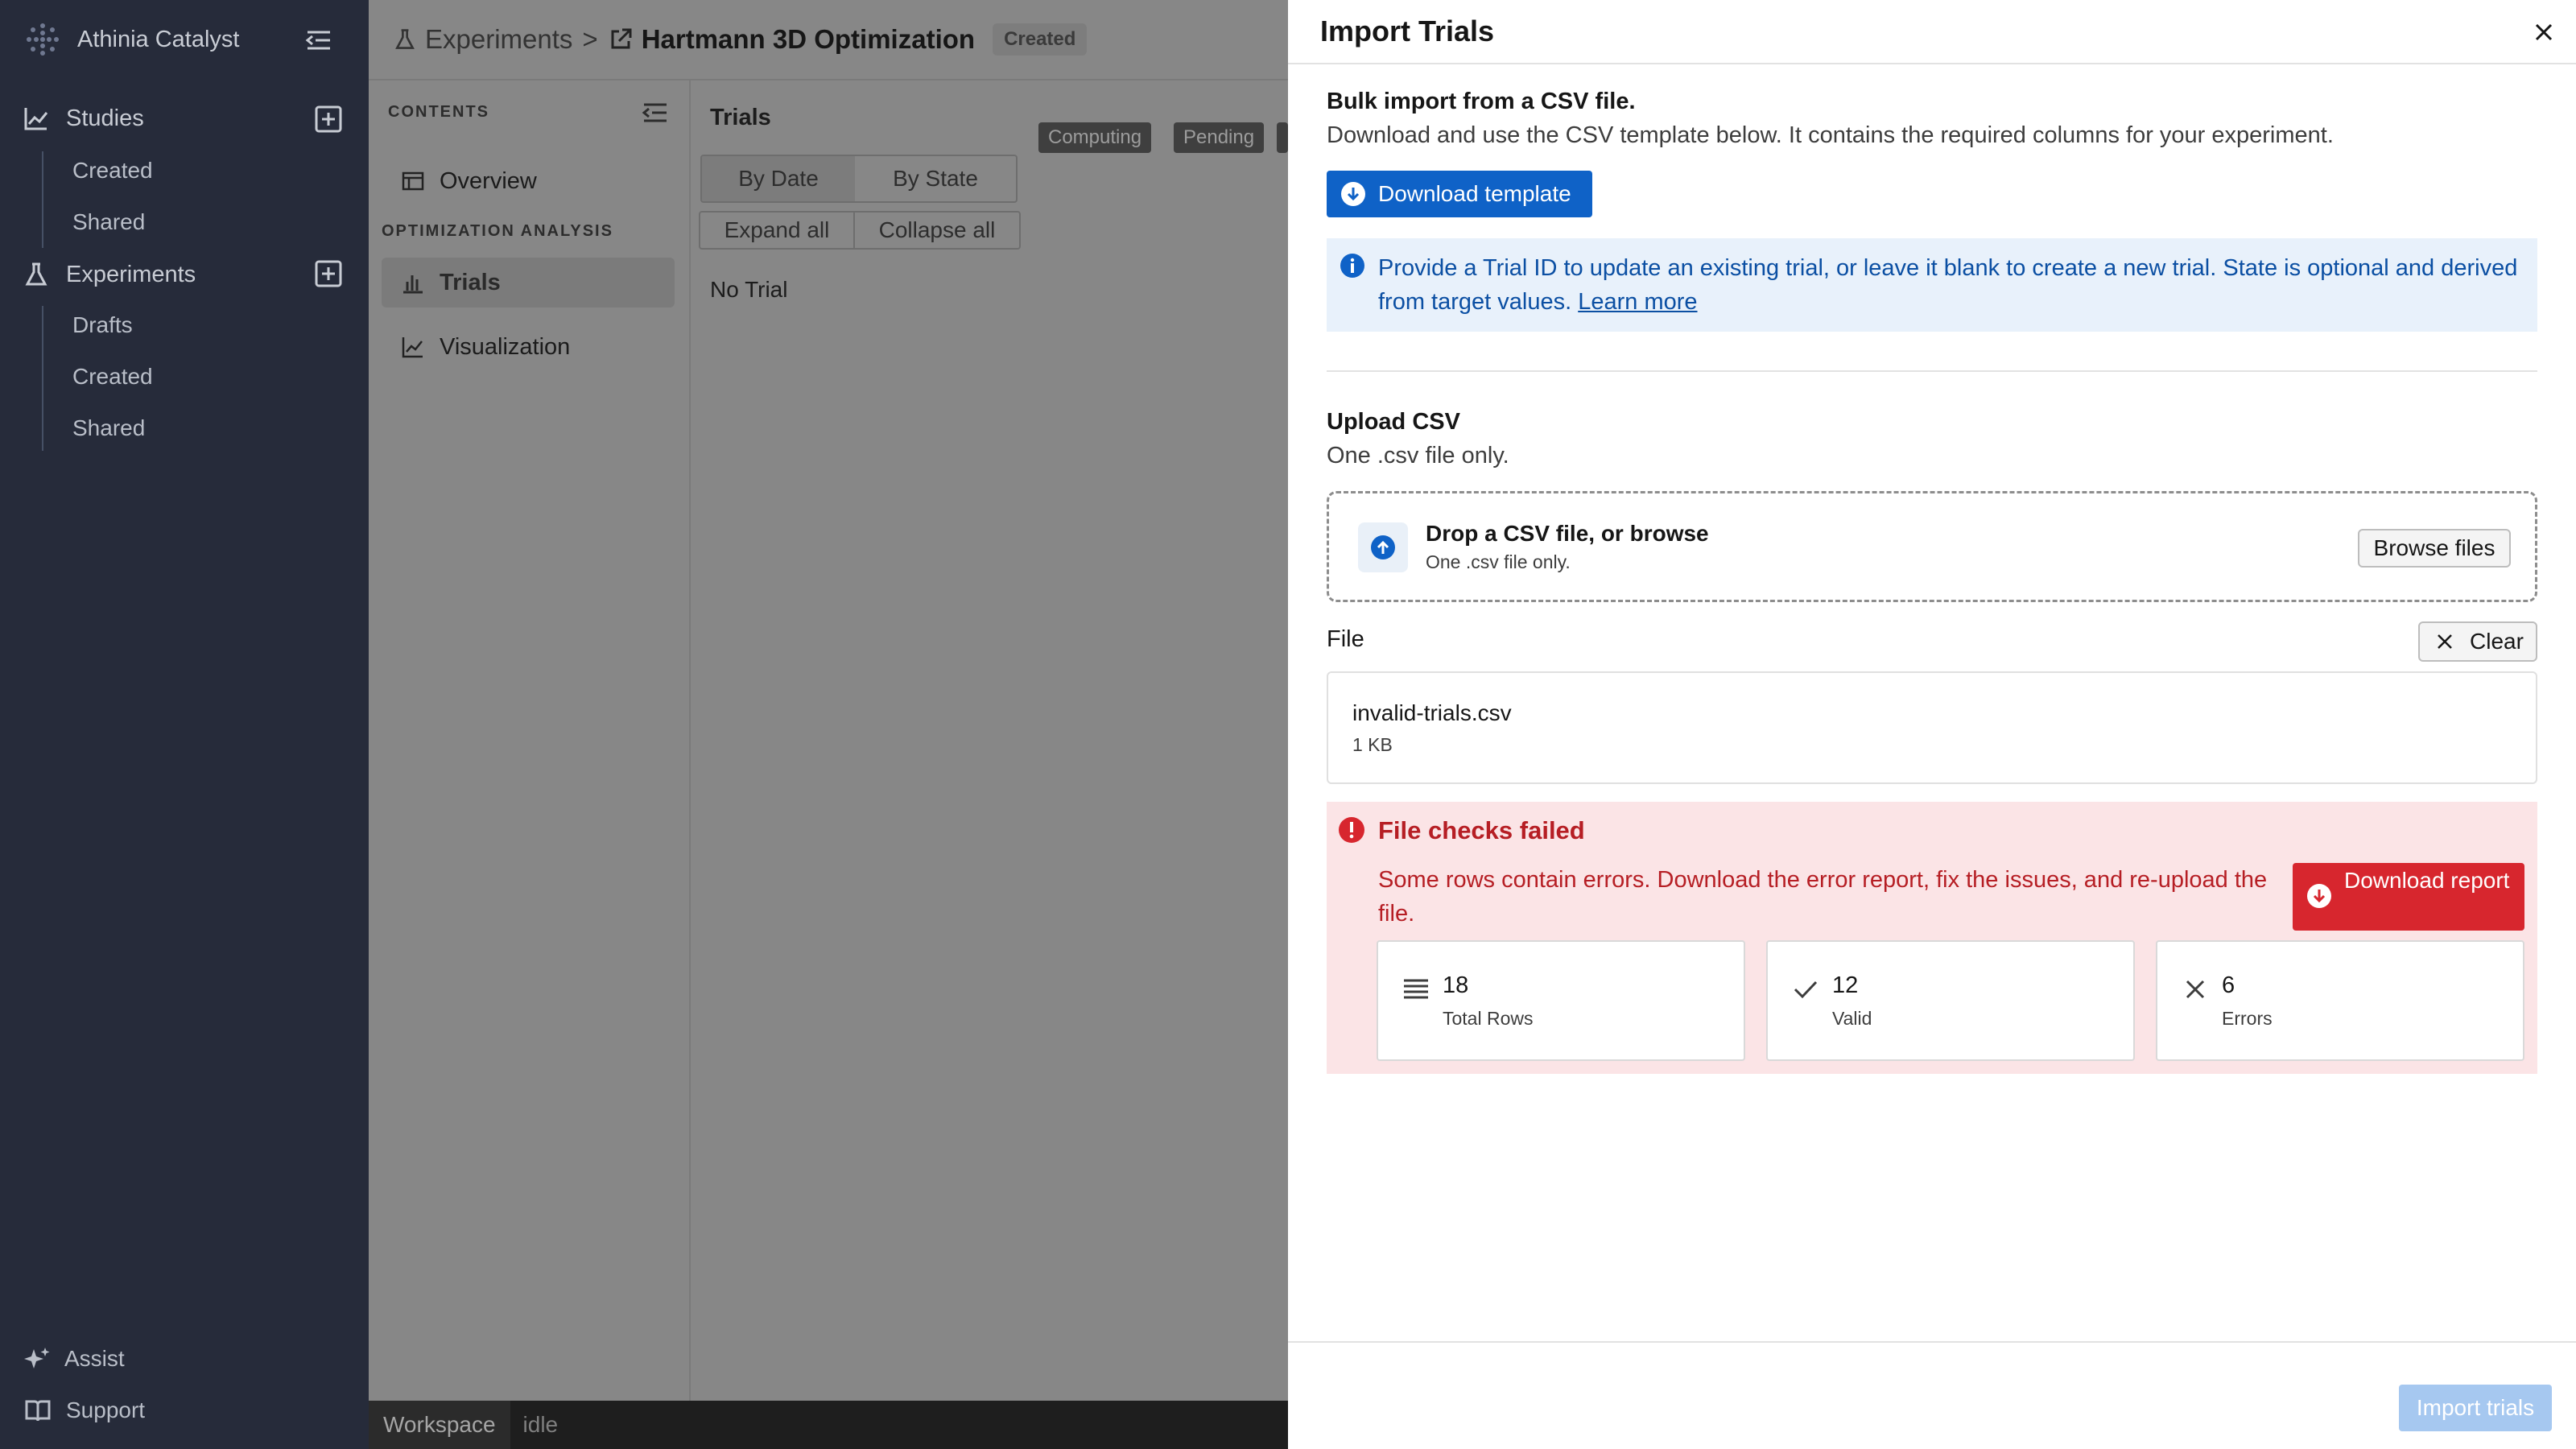 The height and width of the screenshot is (1449, 2576). What do you see at coordinates (2247, 1018) in the screenshot?
I see `stat-label: Errors` at bounding box center [2247, 1018].